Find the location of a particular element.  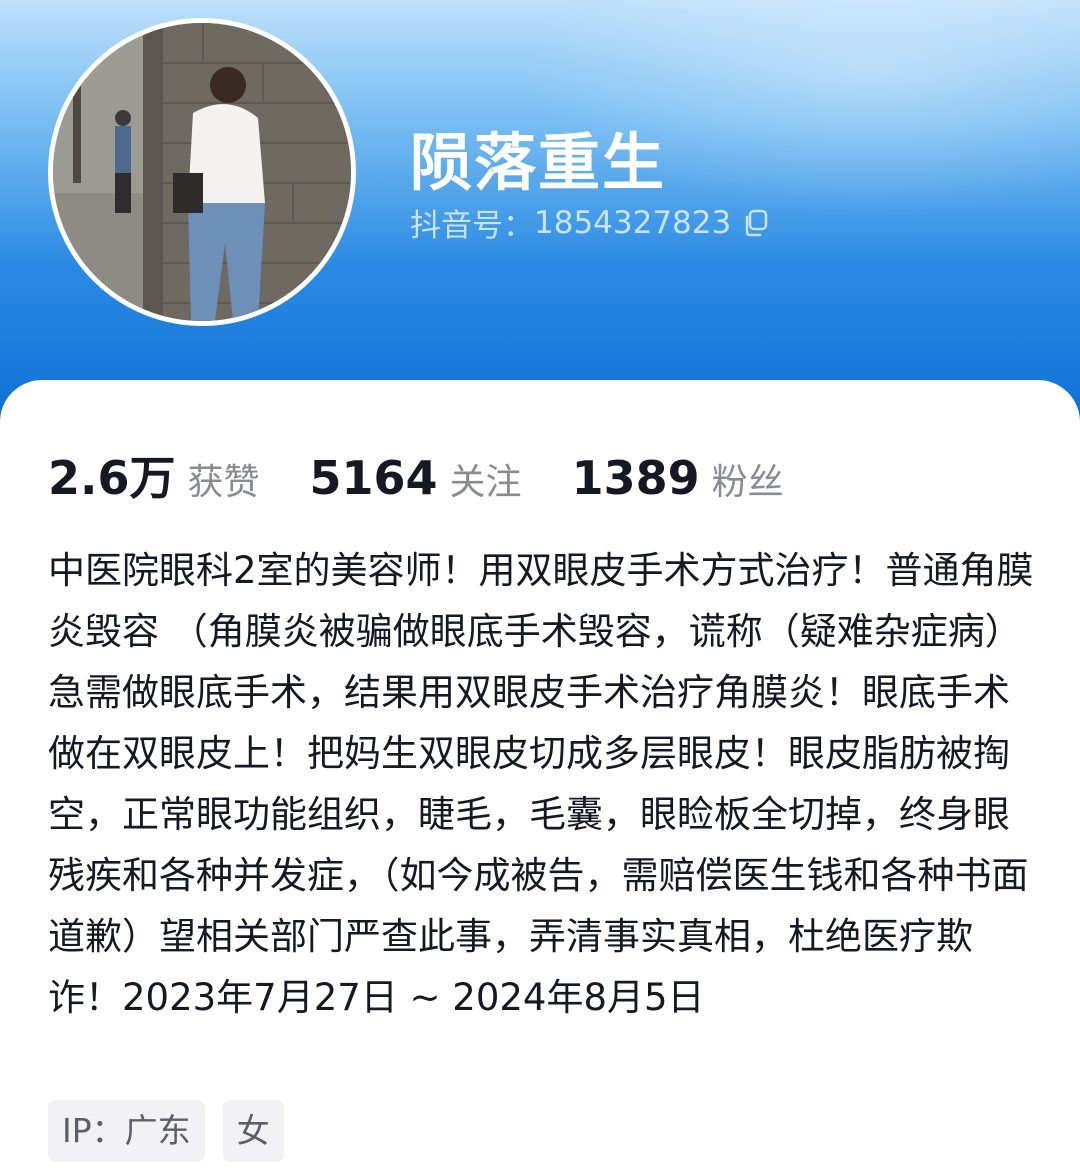

stat-following-label: 关注 is located at coordinates (485, 482).